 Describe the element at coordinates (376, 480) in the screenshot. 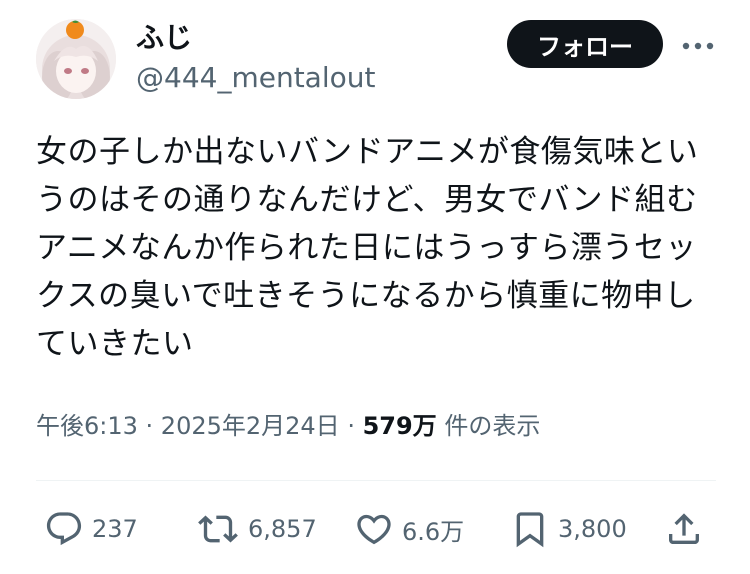

I see `divider` at that location.